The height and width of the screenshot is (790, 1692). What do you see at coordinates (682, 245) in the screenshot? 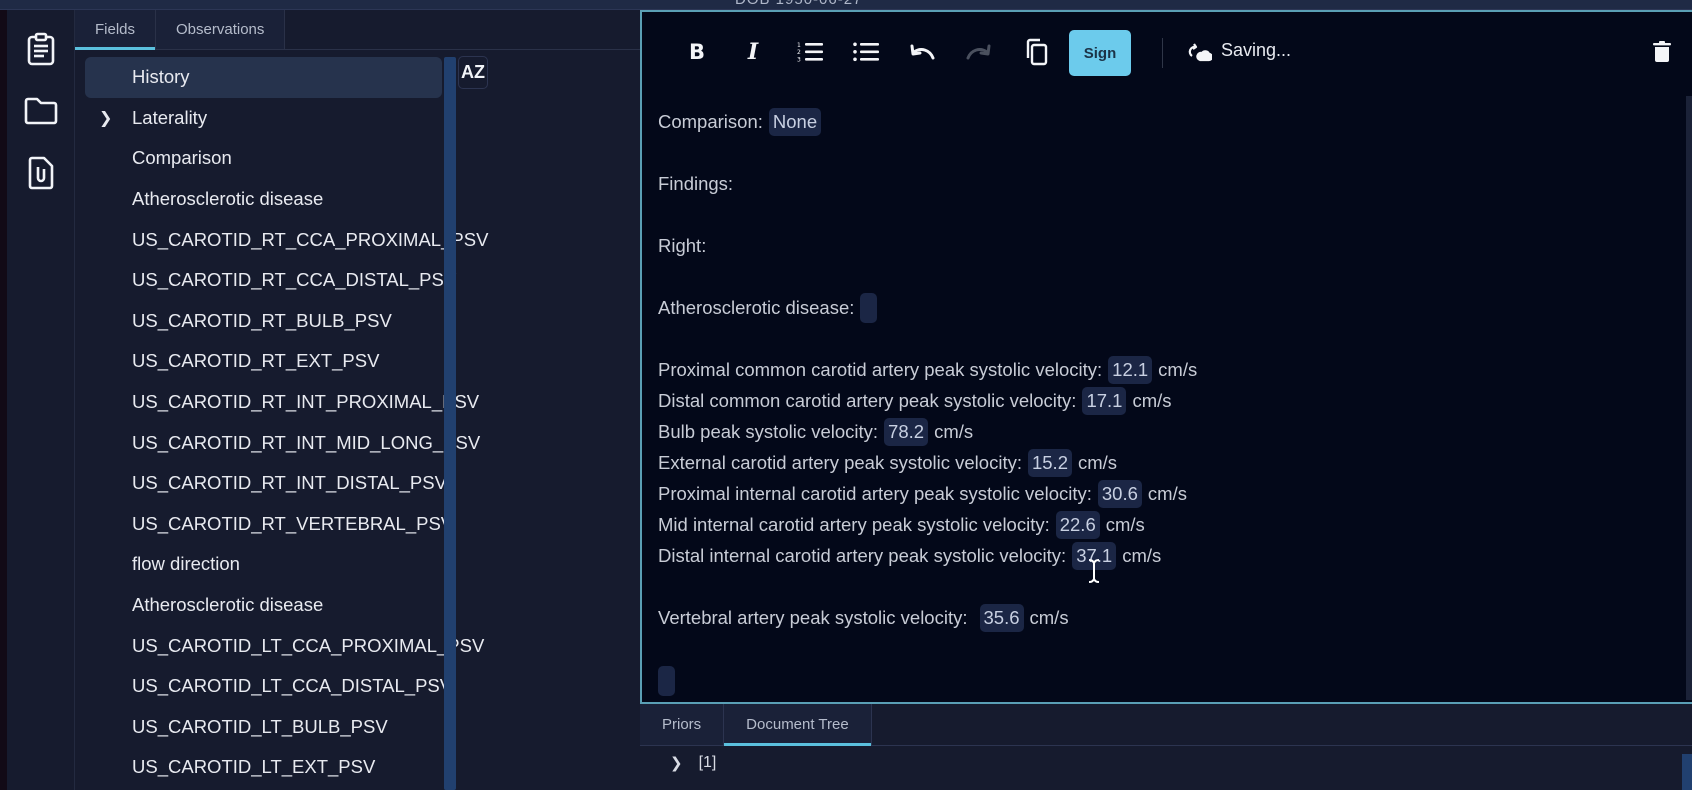
I see `right-label: Right:` at bounding box center [682, 245].